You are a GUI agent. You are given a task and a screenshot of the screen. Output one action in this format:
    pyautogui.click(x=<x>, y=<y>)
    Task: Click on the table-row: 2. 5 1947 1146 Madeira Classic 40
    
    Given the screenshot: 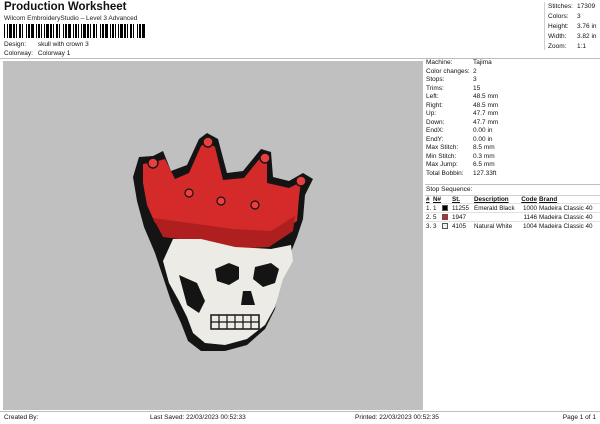 What is the action you would take?
    pyautogui.click(x=512, y=216)
    